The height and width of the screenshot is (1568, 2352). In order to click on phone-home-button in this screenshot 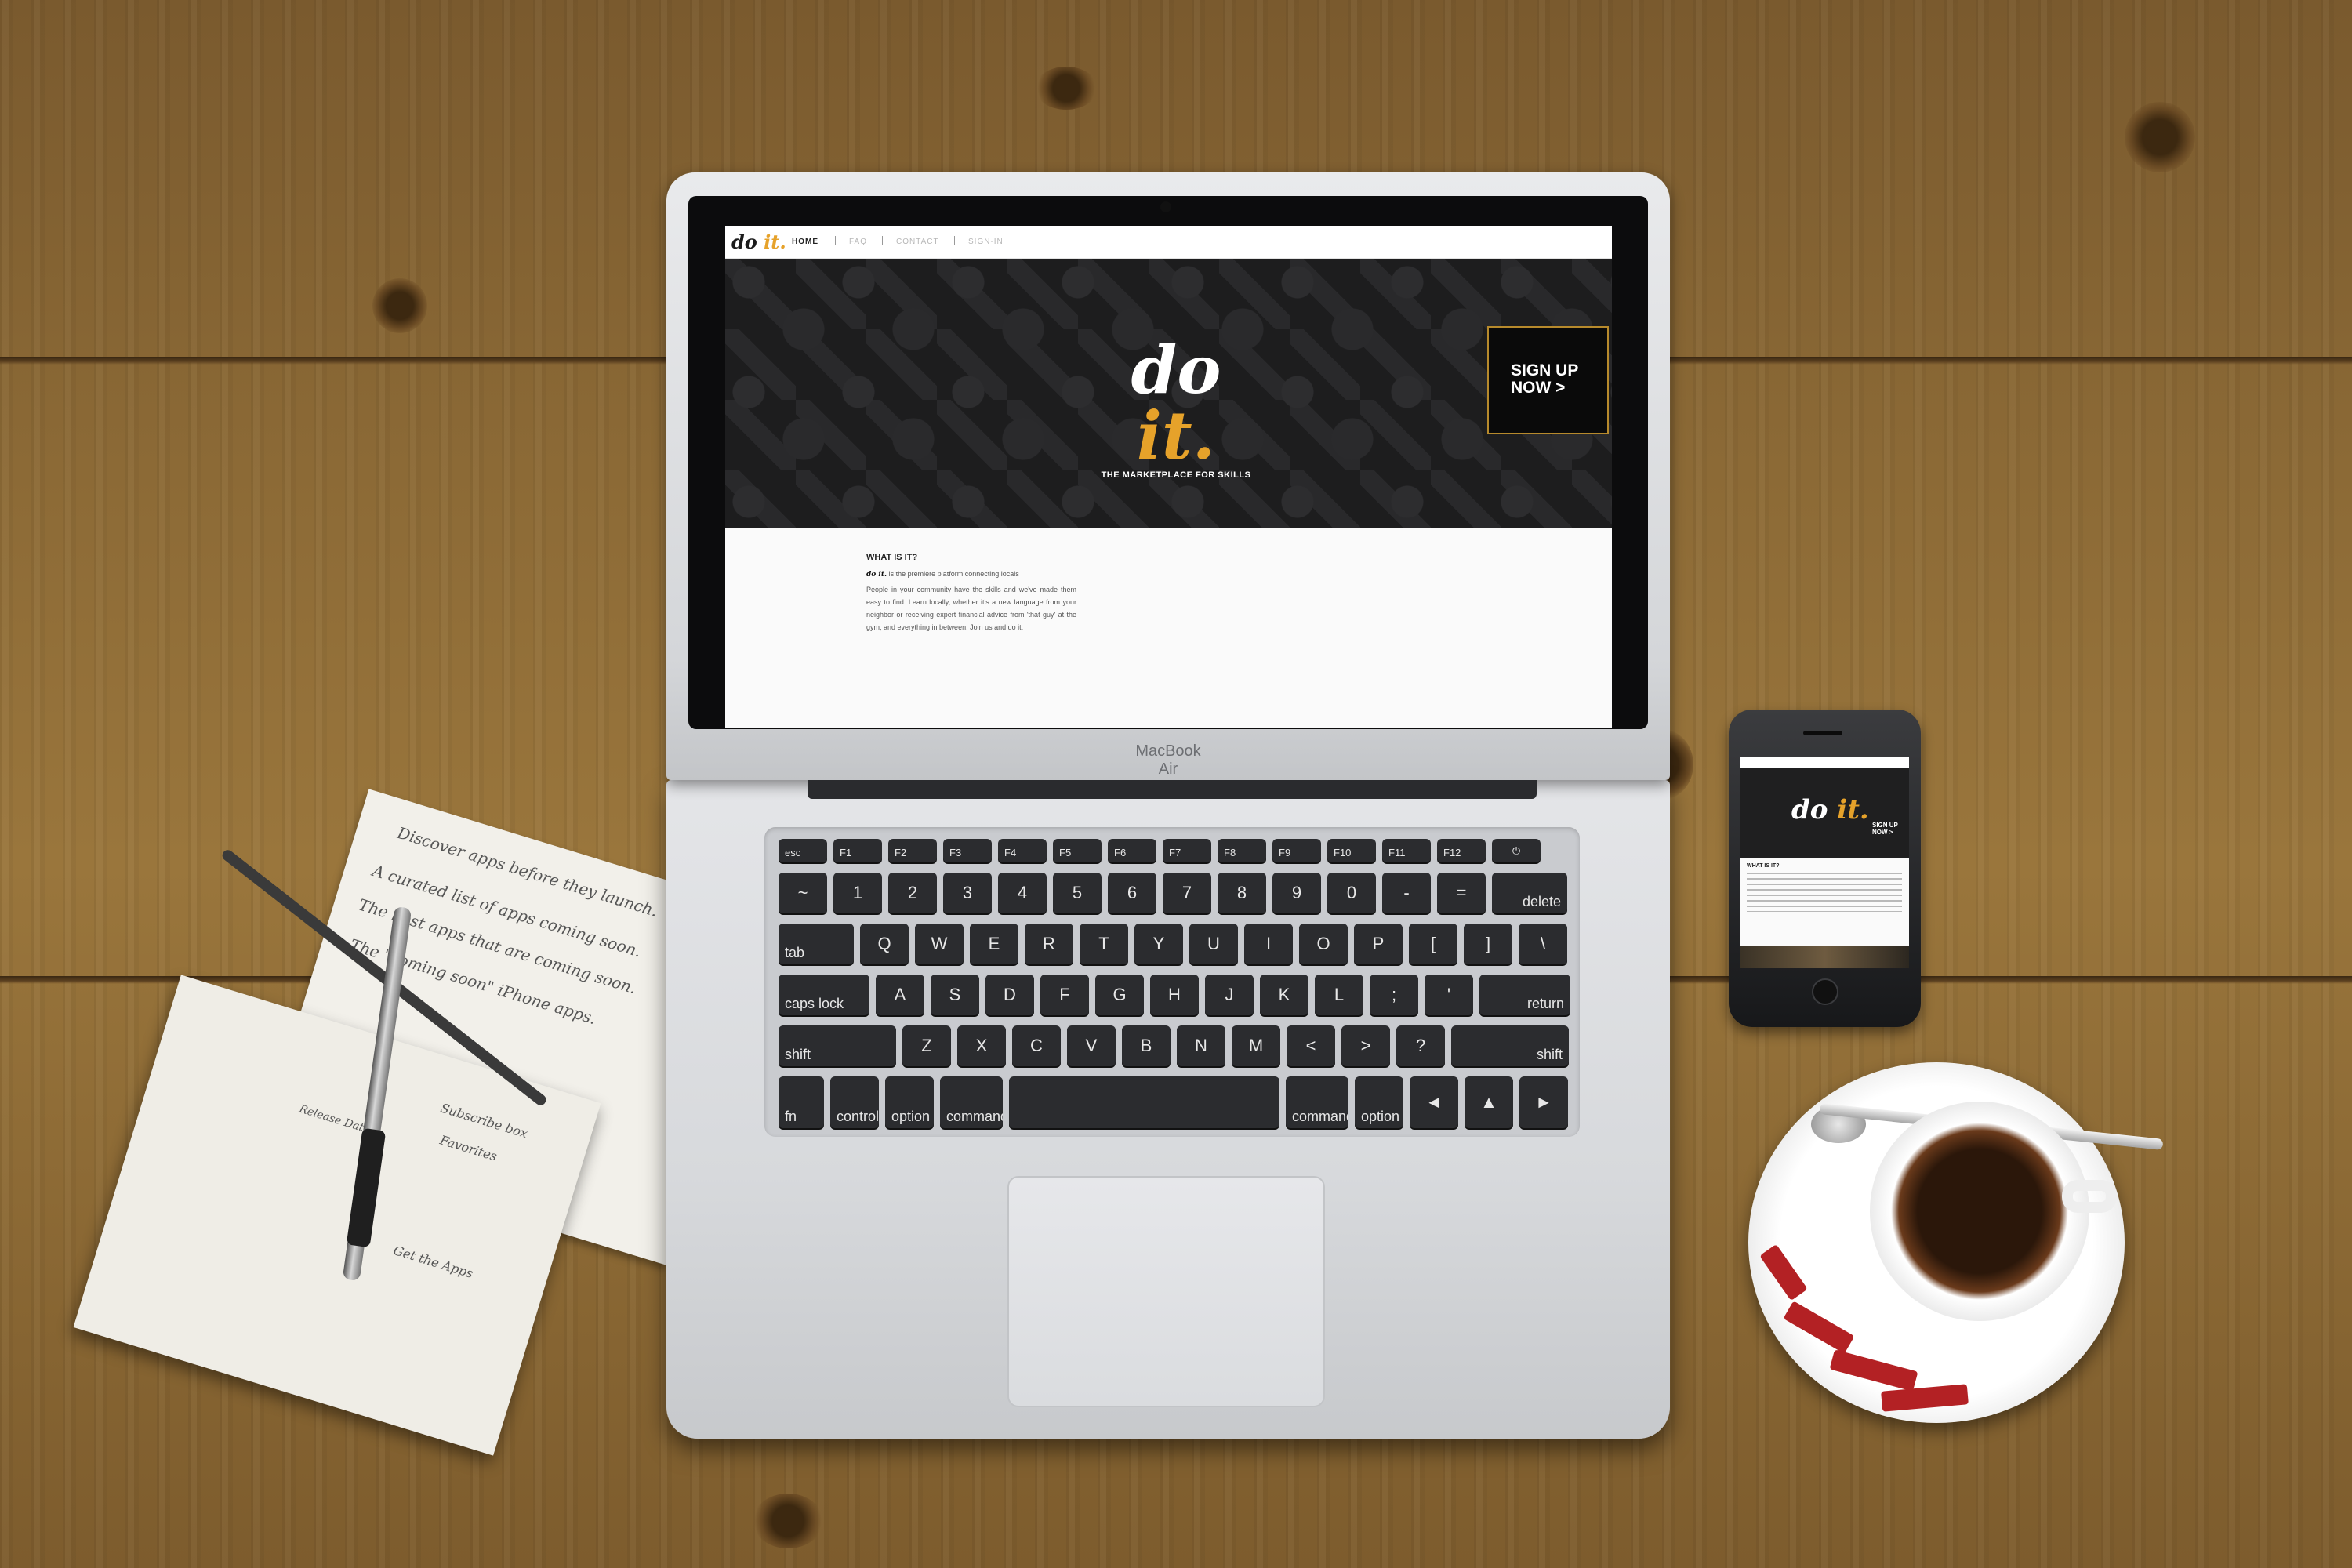, I will do `click(1825, 991)`.